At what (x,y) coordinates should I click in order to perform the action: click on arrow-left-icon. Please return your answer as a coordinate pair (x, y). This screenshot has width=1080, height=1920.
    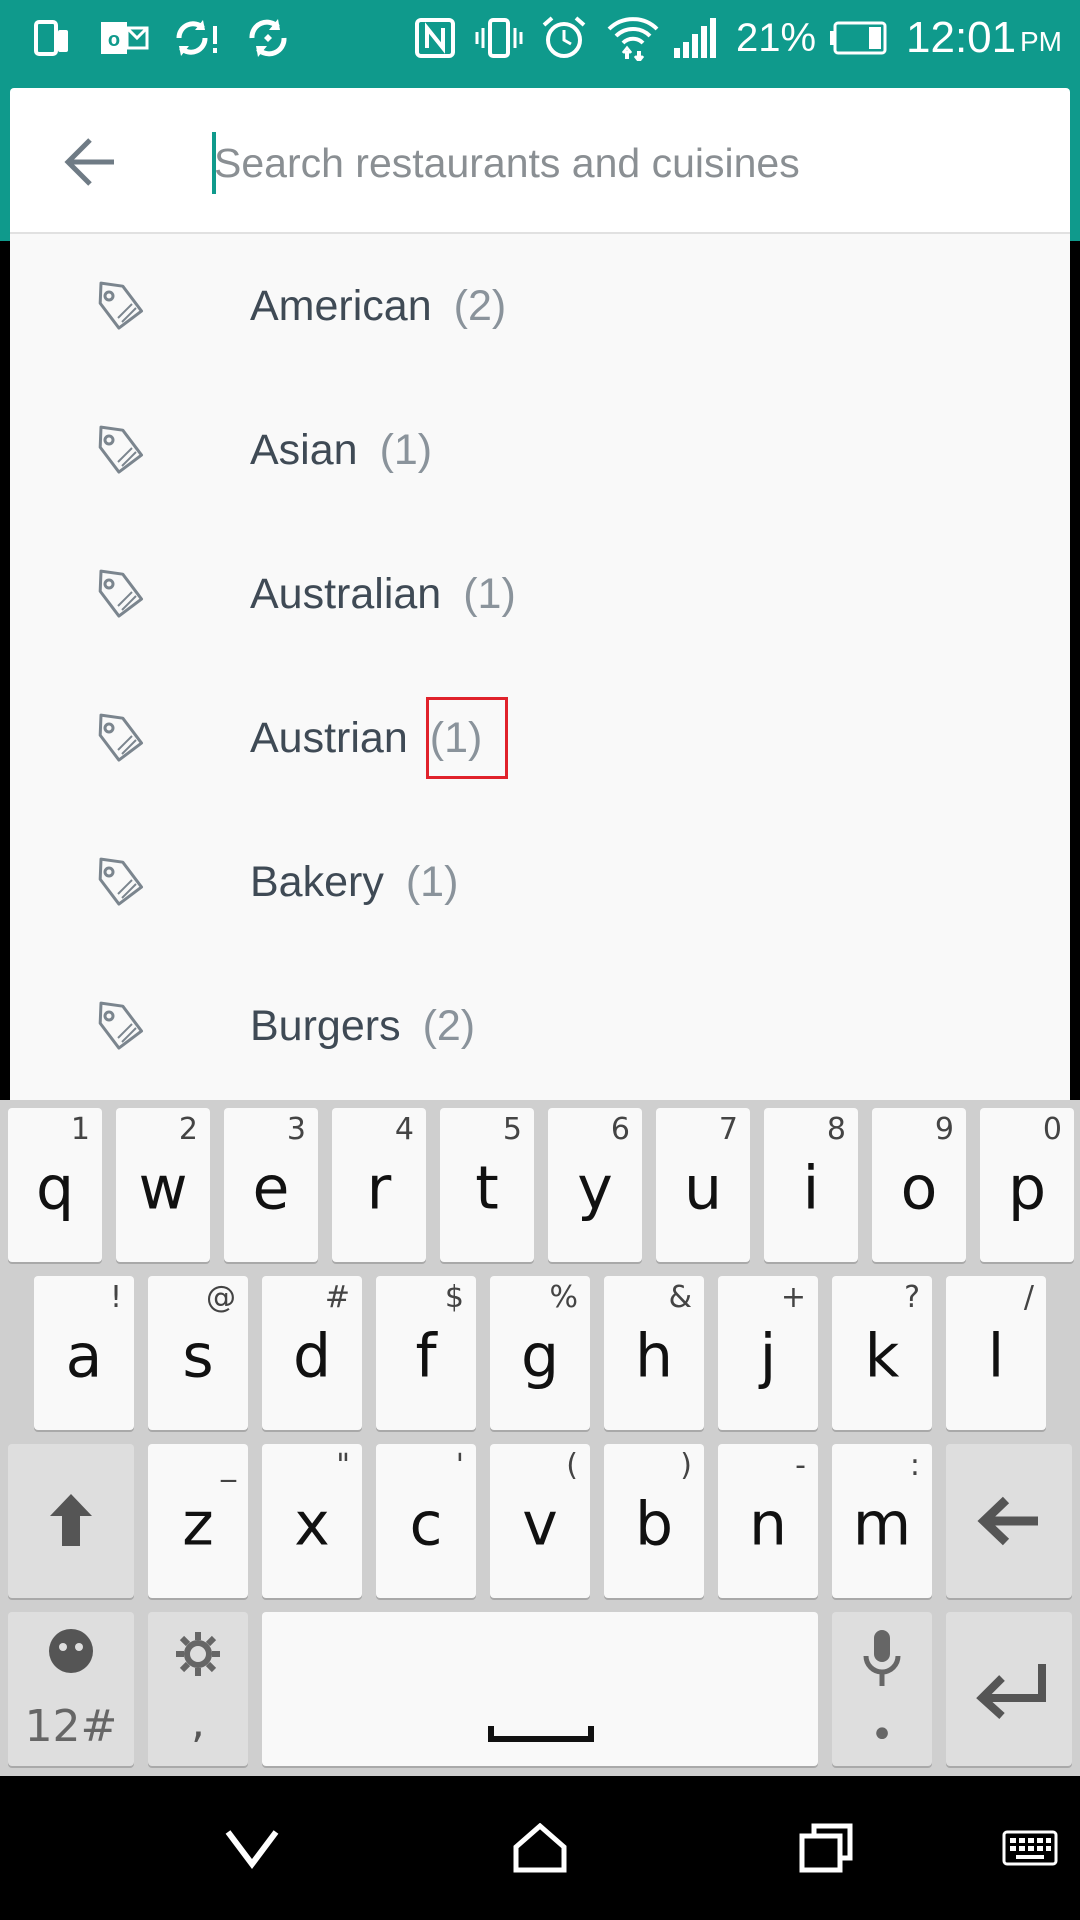
    Looking at the image, I should click on (89, 162).